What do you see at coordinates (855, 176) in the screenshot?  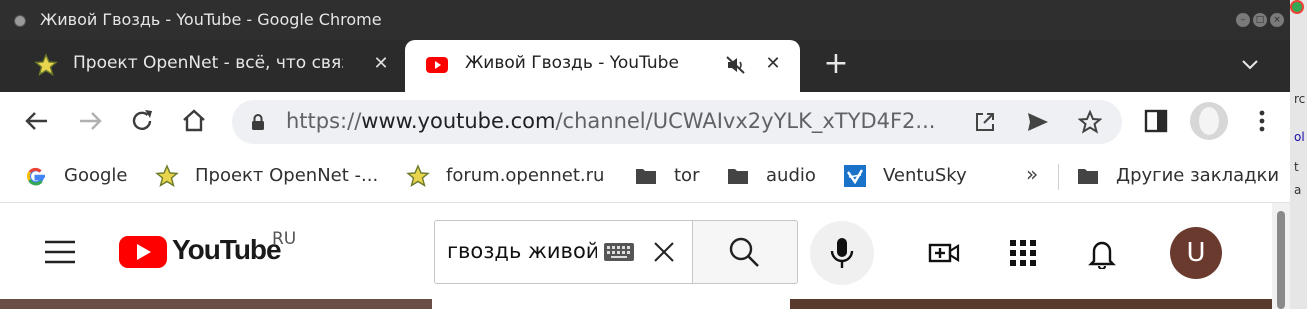 I see `ventusky-icon` at bounding box center [855, 176].